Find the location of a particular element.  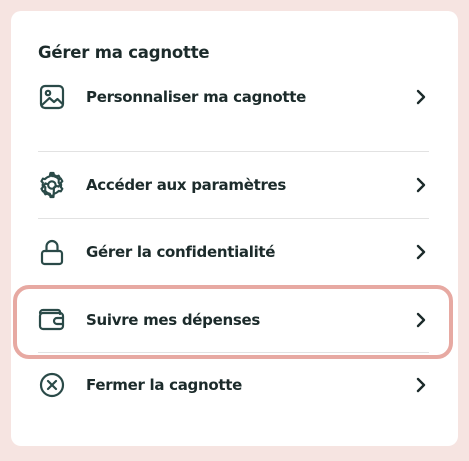

menu-item-personnaliser: Personnaliser ma cagnotte is located at coordinates (233, 97).